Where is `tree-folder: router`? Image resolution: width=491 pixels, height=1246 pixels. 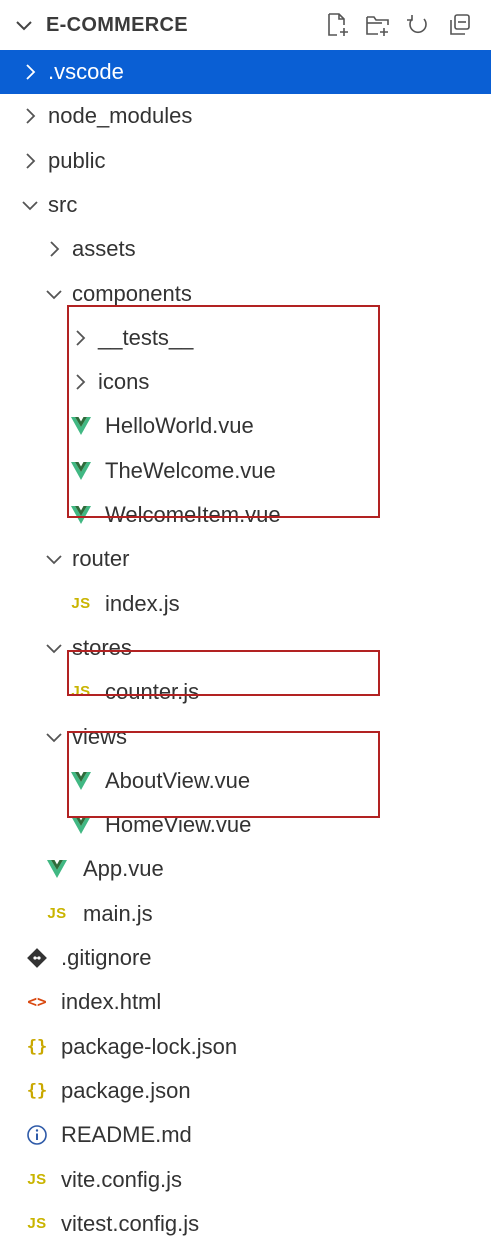 tree-folder: router is located at coordinates (245, 559).